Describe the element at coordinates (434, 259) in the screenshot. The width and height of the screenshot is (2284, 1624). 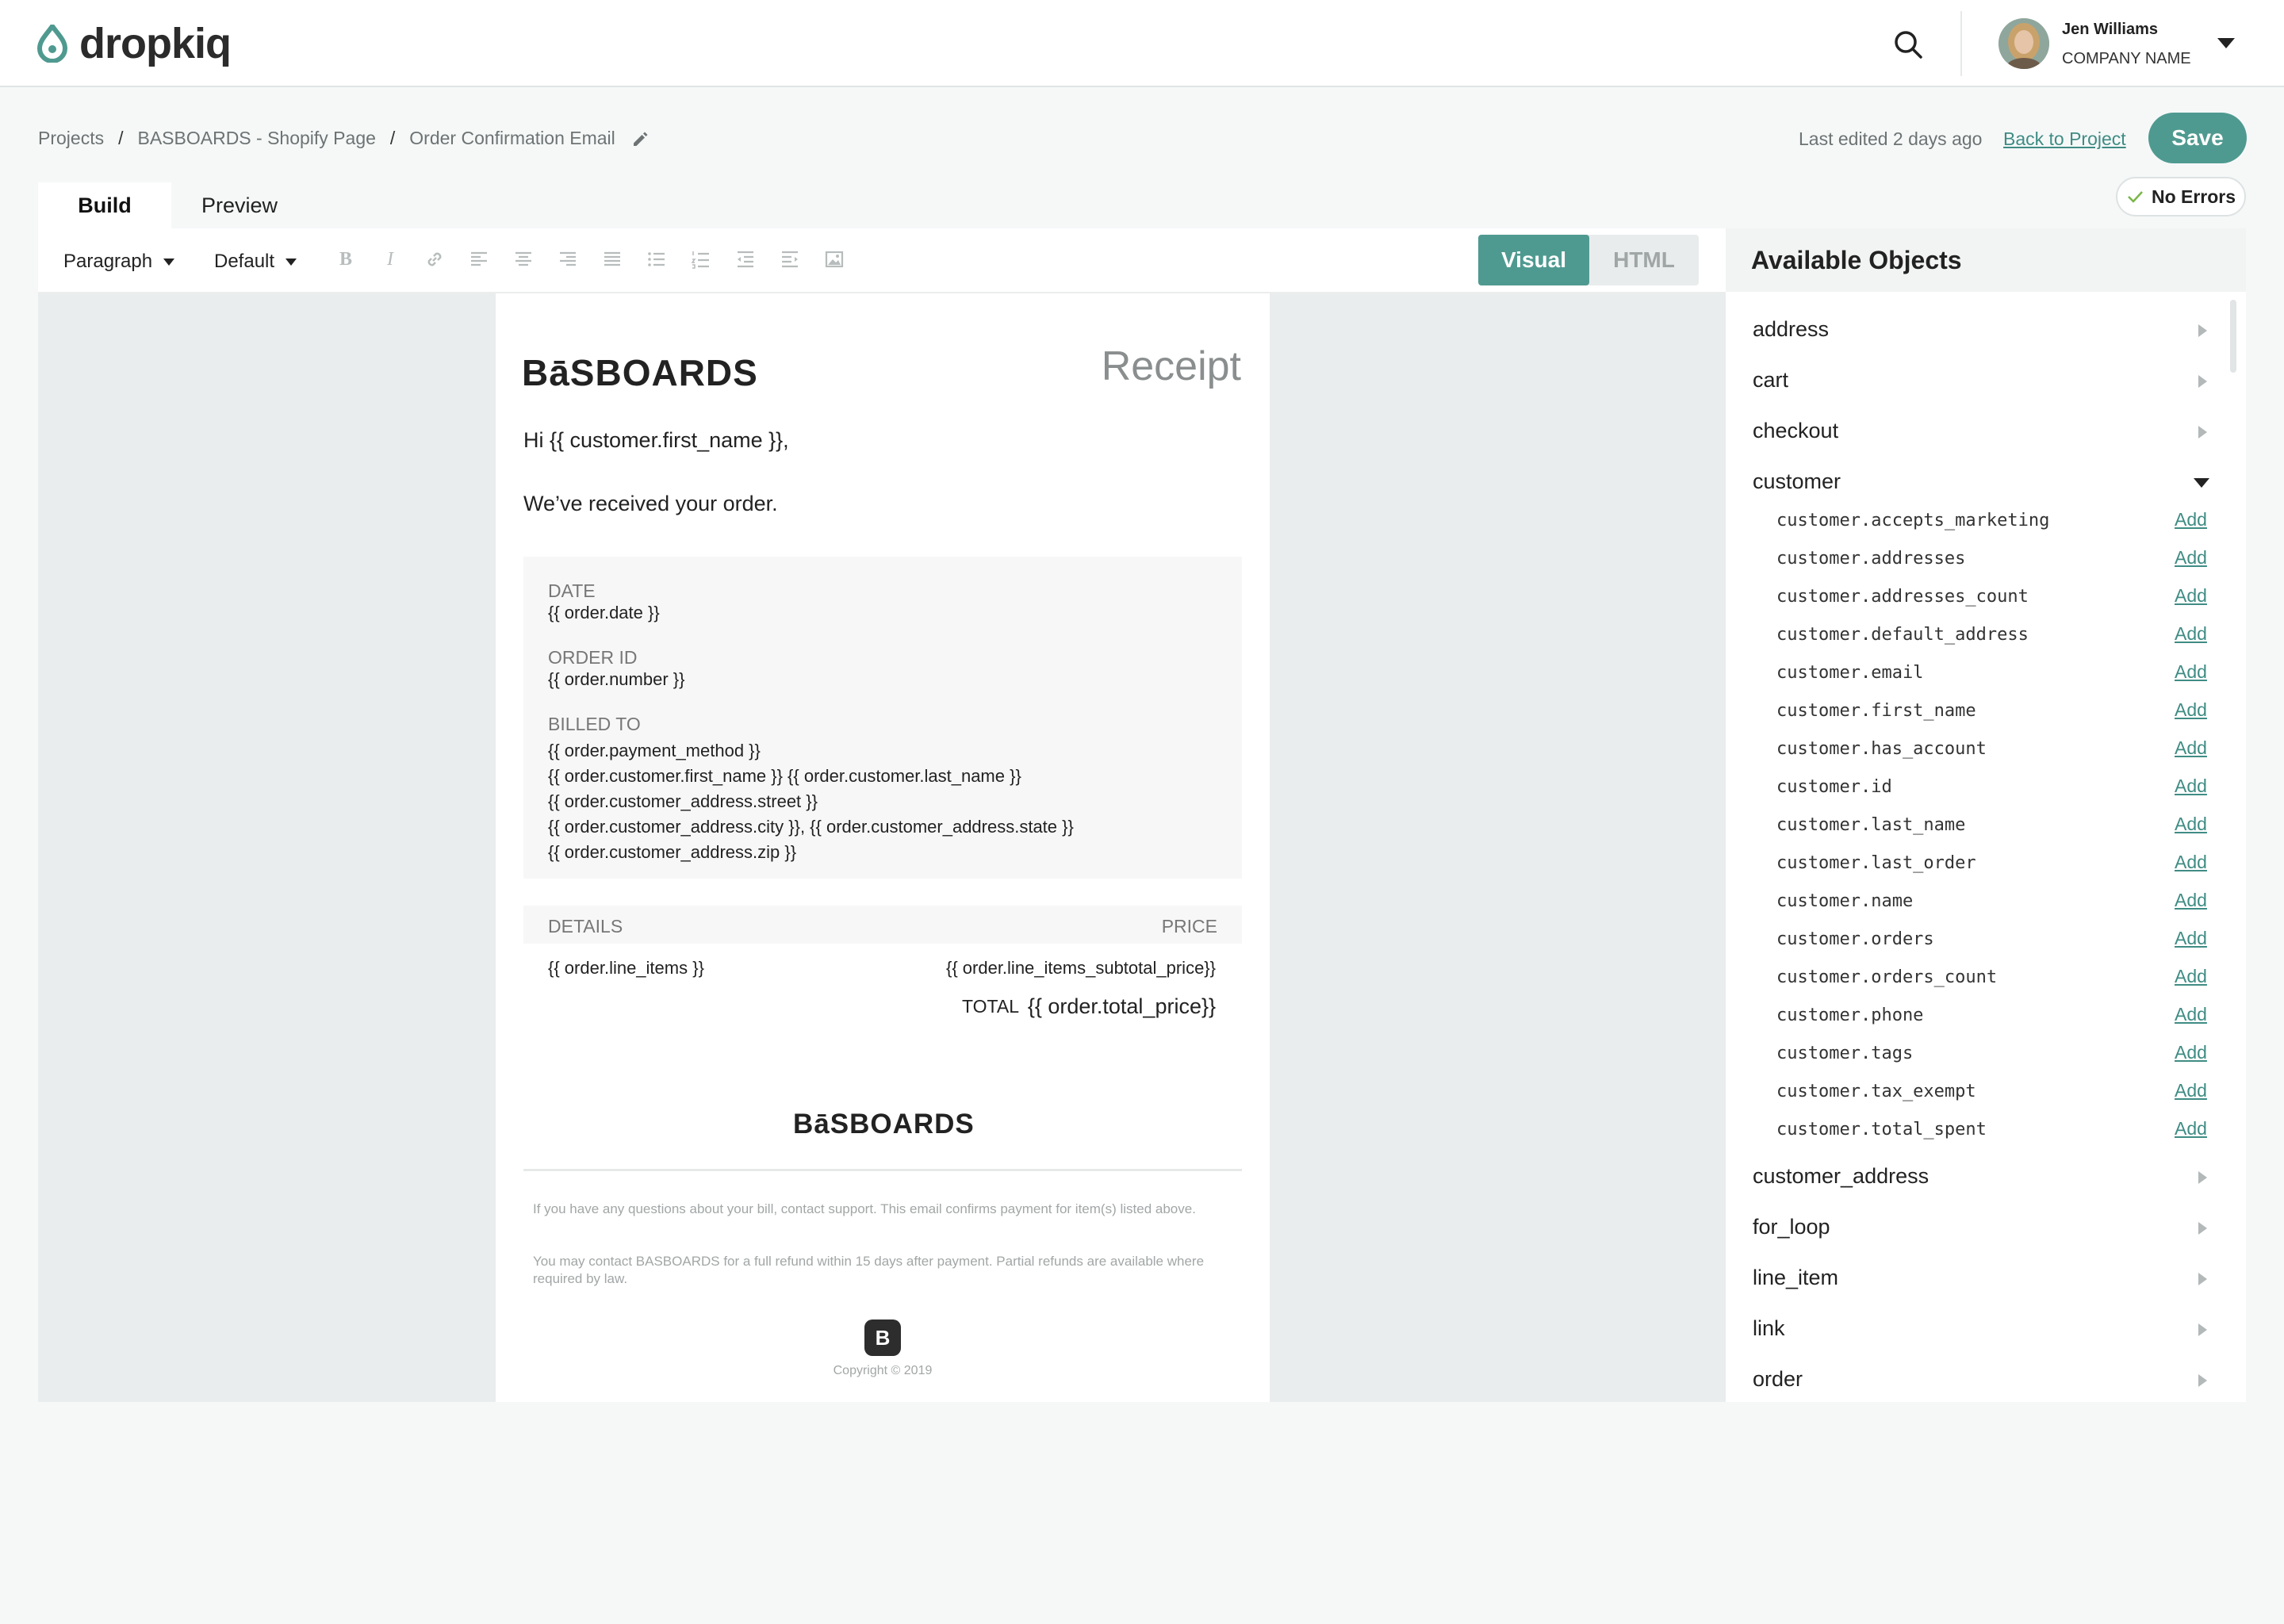
I see `link-icon` at that location.